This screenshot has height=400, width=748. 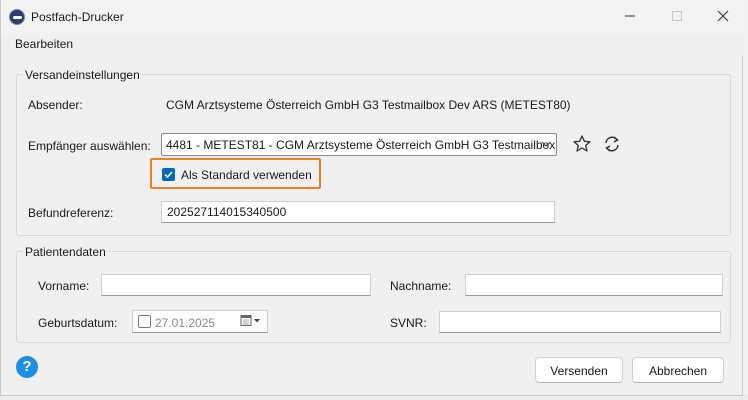 What do you see at coordinates (185, 323) in the screenshot?
I see `birthdate-value: 27.01.2025` at bounding box center [185, 323].